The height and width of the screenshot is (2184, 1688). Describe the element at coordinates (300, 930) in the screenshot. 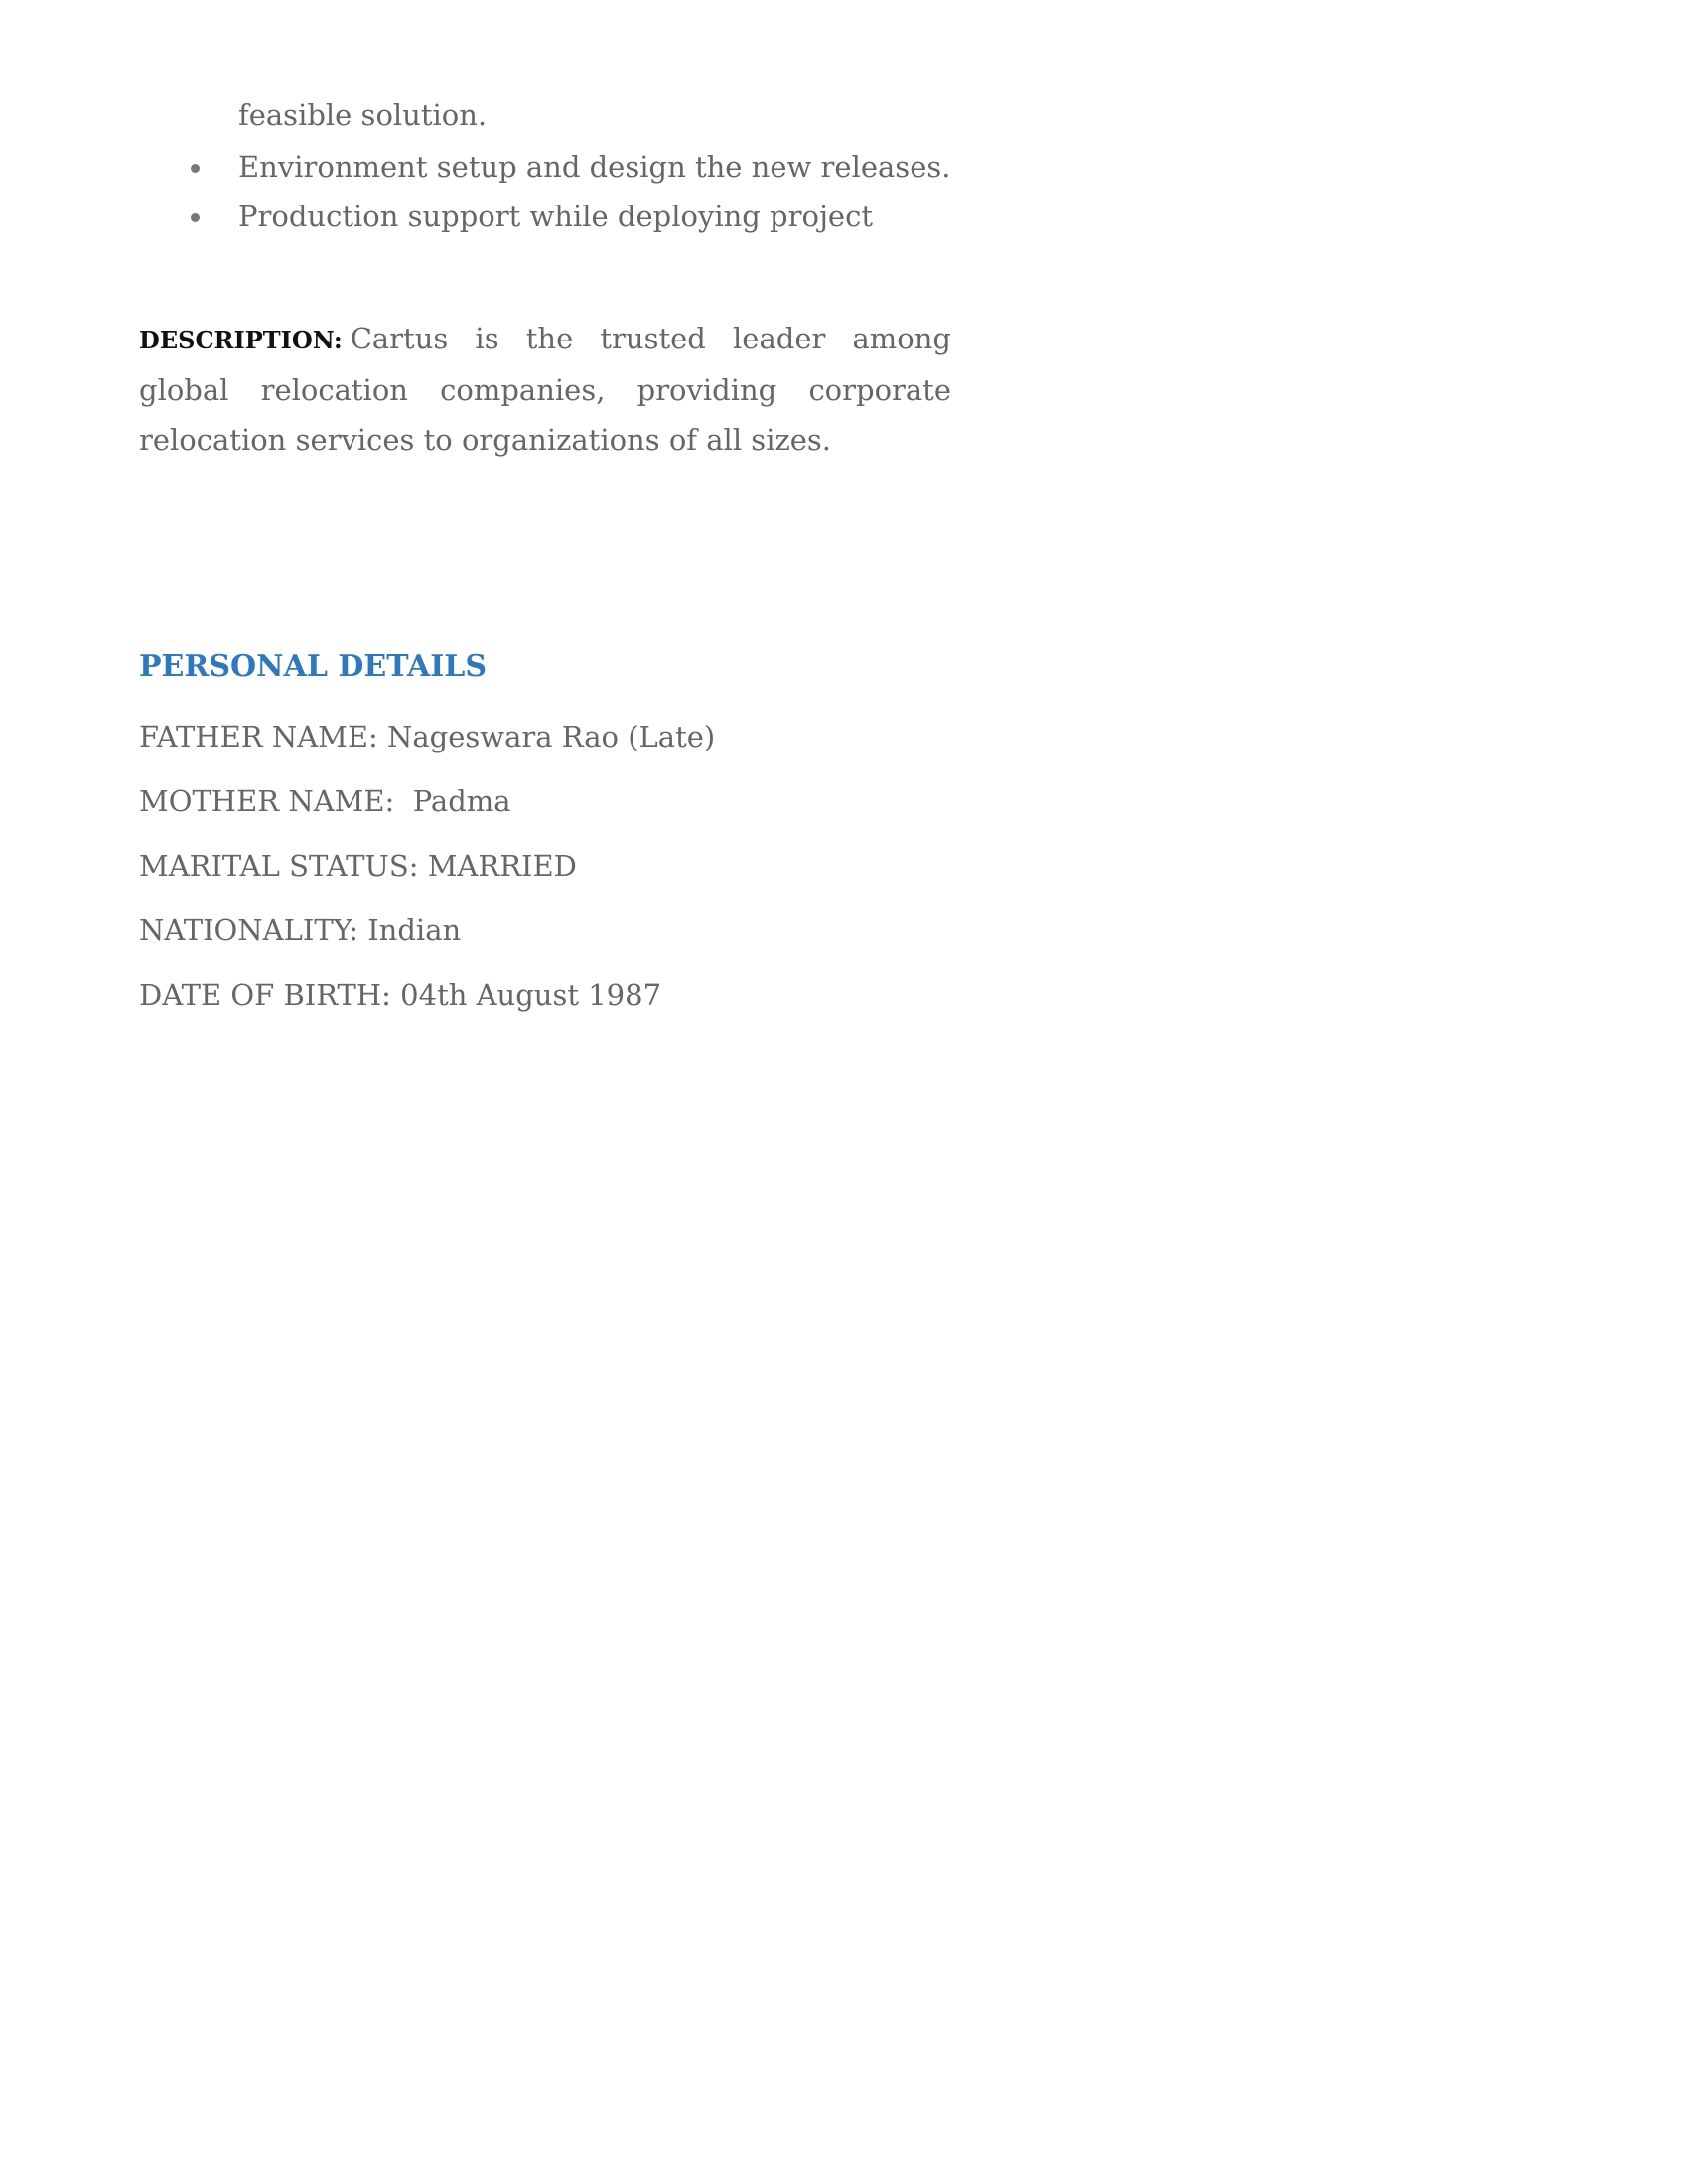

I see `nationality: NATIONALITY: Indian` at that location.